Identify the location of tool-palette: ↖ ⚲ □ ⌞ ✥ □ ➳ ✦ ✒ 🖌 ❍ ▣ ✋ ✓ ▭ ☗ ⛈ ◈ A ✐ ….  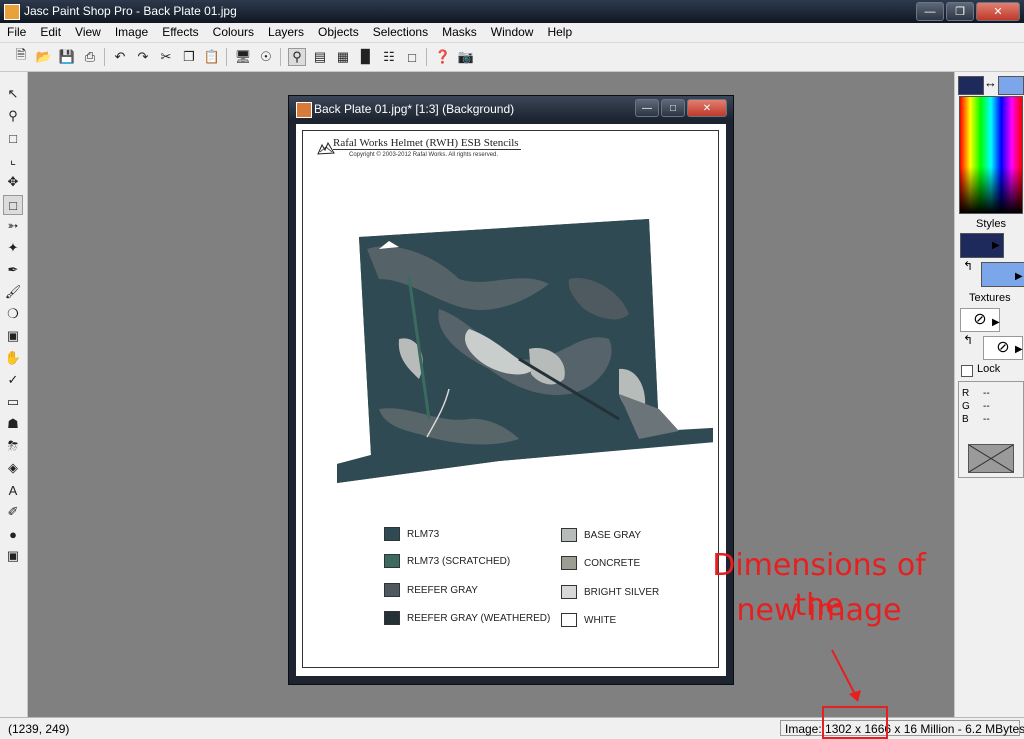
(14, 394).